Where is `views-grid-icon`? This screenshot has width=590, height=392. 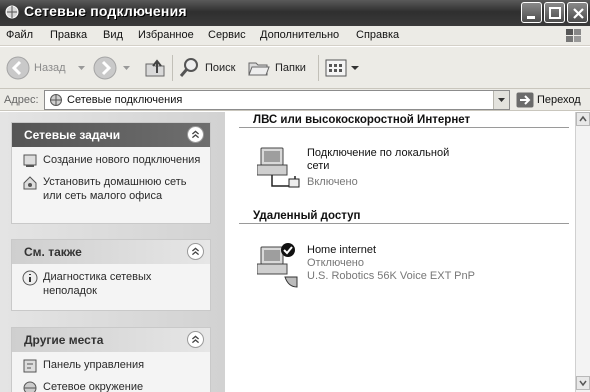
views-grid-icon is located at coordinates (336, 68).